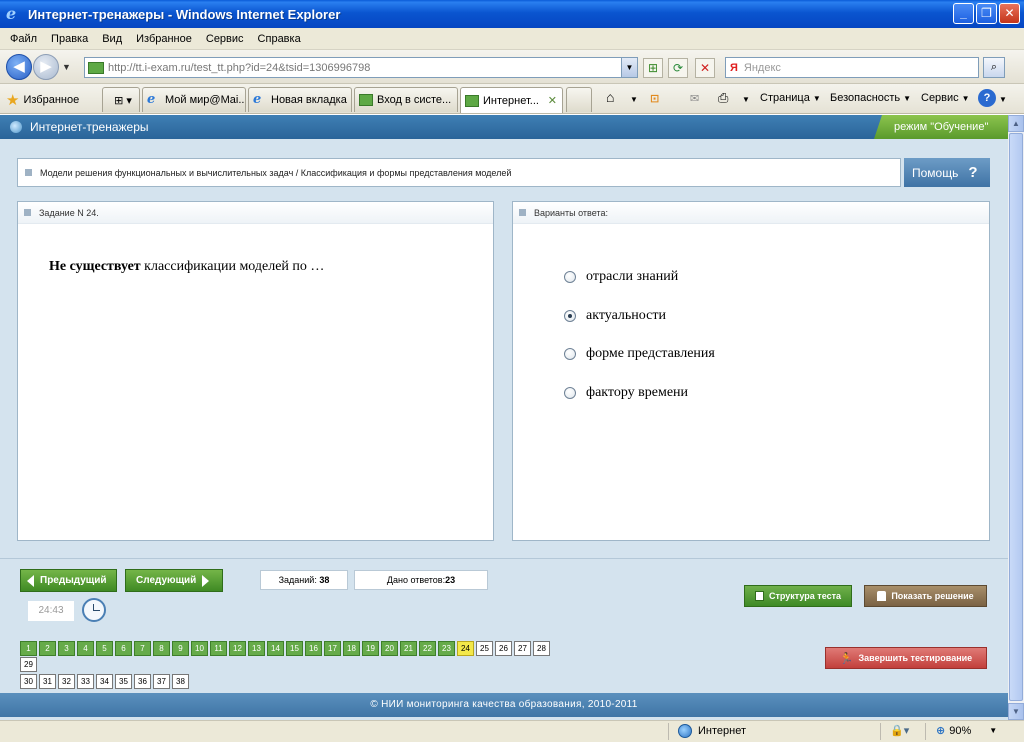 This screenshot has width=1024, height=742. I want to click on question-number-29: 29, so click(28, 664).